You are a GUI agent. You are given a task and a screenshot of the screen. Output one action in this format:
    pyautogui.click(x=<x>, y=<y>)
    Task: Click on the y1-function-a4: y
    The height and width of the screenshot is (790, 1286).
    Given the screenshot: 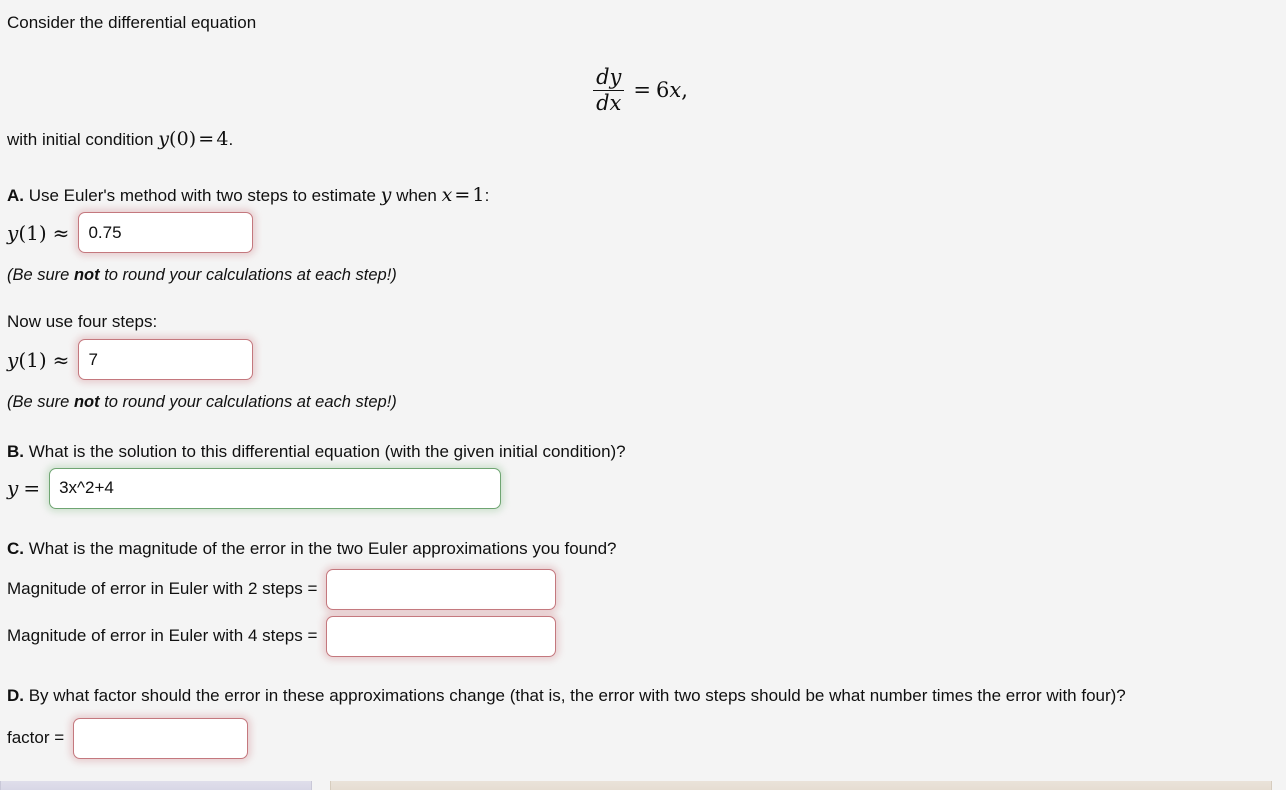 What is the action you would take?
    pyautogui.click(x=13, y=359)
    